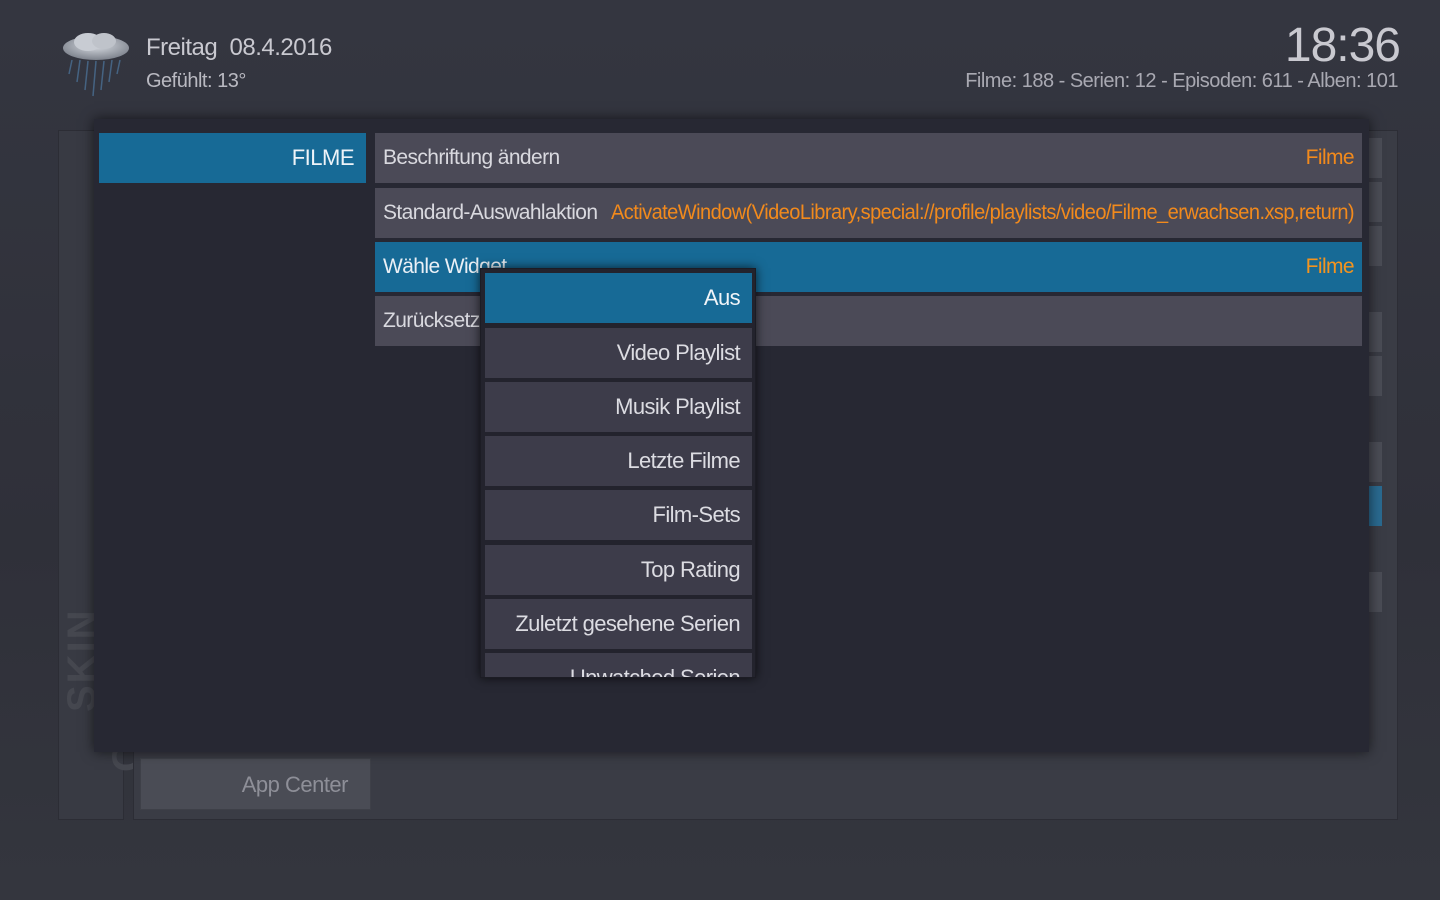  I want to click on clock: 18:36, so click(1342, 45).